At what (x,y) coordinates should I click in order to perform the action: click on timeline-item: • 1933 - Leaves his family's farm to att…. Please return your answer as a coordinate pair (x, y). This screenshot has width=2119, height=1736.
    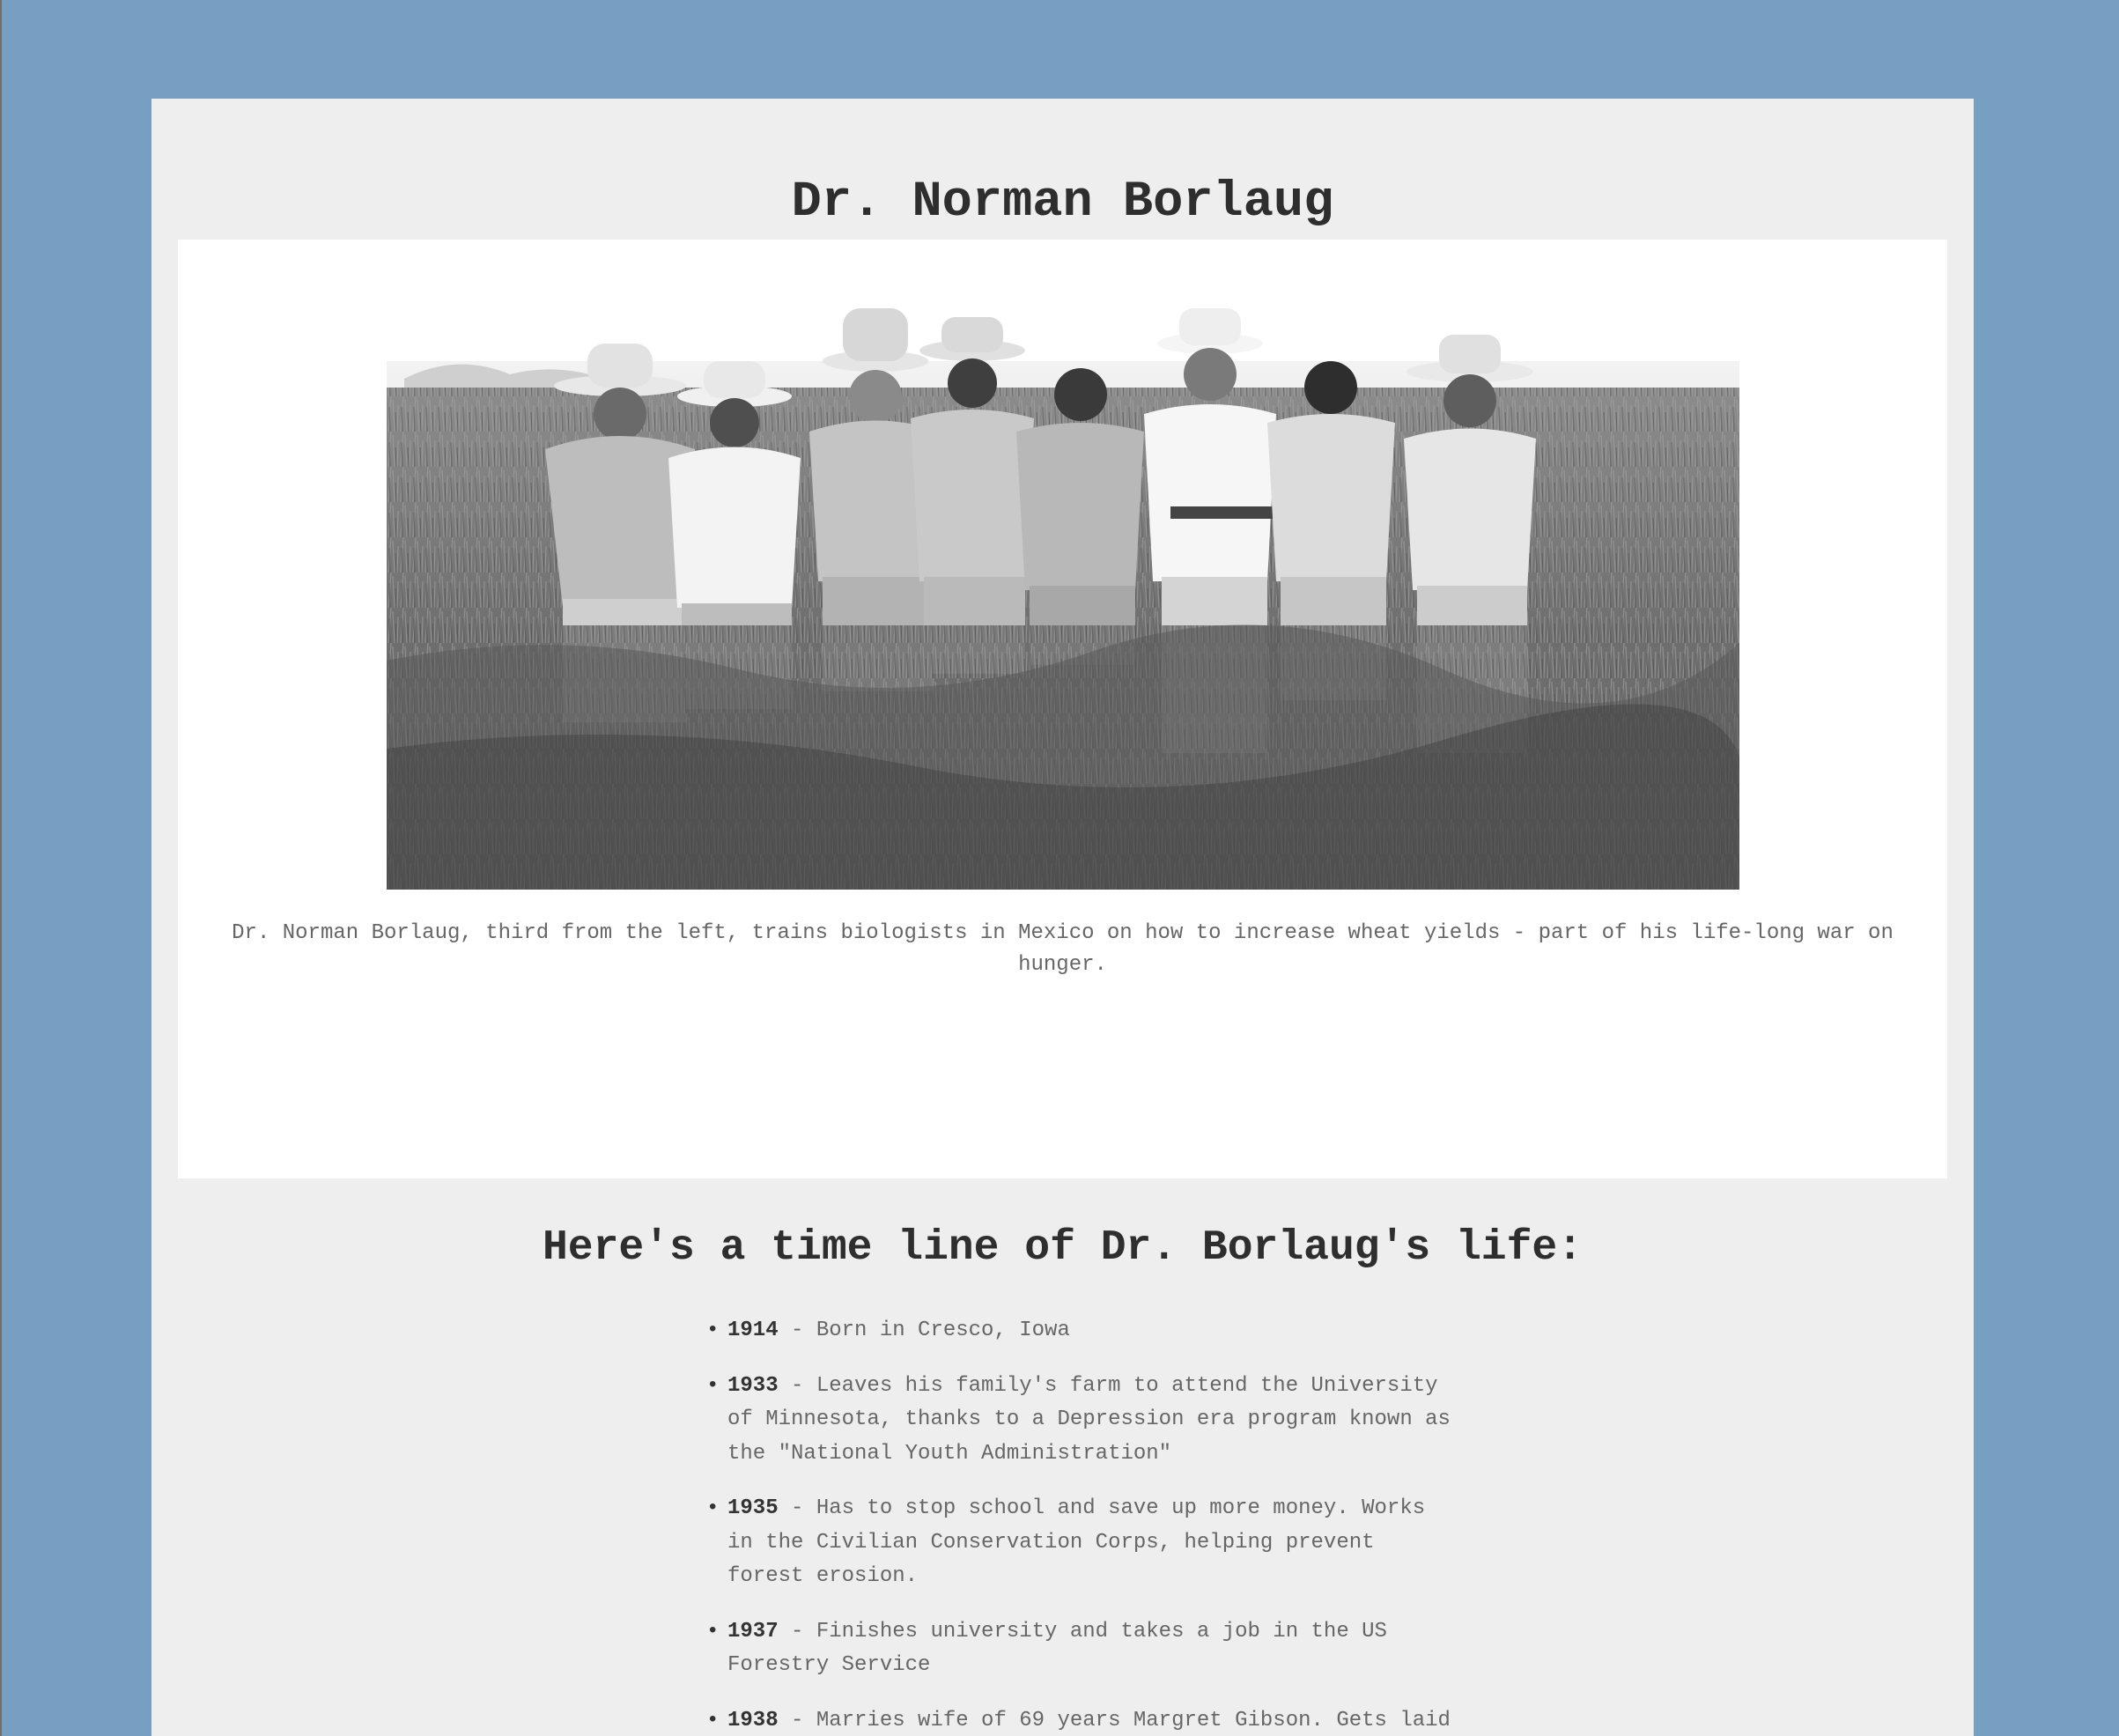
    Looking at the image, I should click on (1080, 1421).